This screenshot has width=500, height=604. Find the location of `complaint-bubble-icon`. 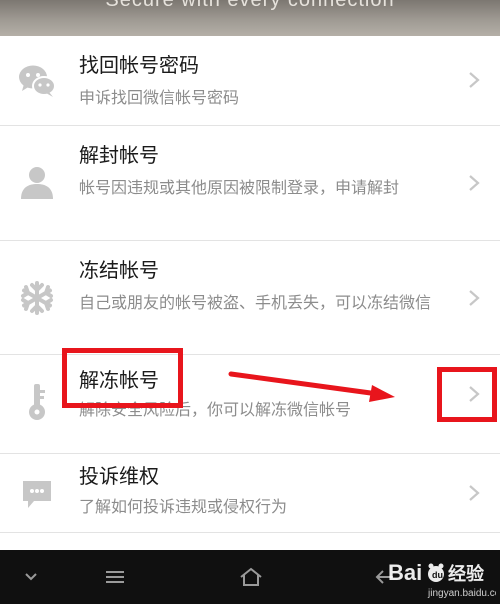

complaint-bubble-icon is located at coordinates (37, 494).